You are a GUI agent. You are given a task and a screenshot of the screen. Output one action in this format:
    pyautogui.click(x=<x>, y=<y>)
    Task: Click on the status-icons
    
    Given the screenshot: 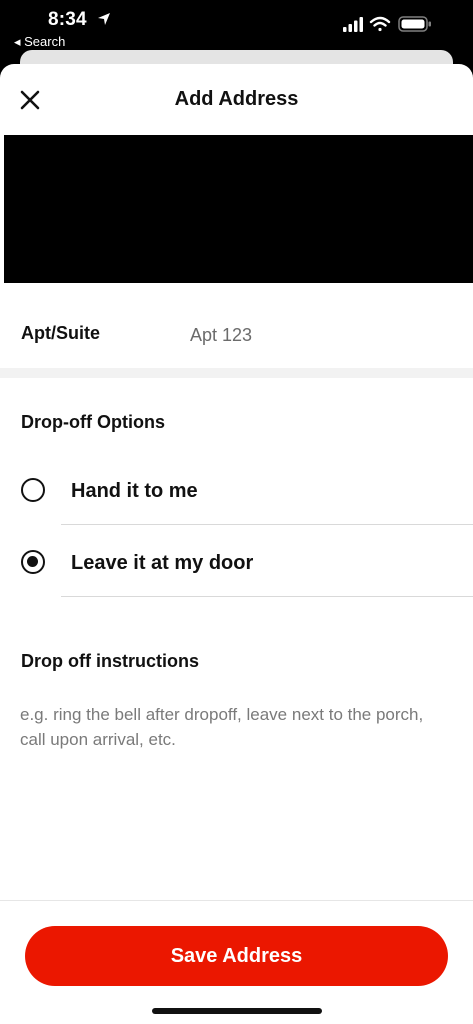 What is the action you would take?
    pyautogui.click(x=387, y=24)
    